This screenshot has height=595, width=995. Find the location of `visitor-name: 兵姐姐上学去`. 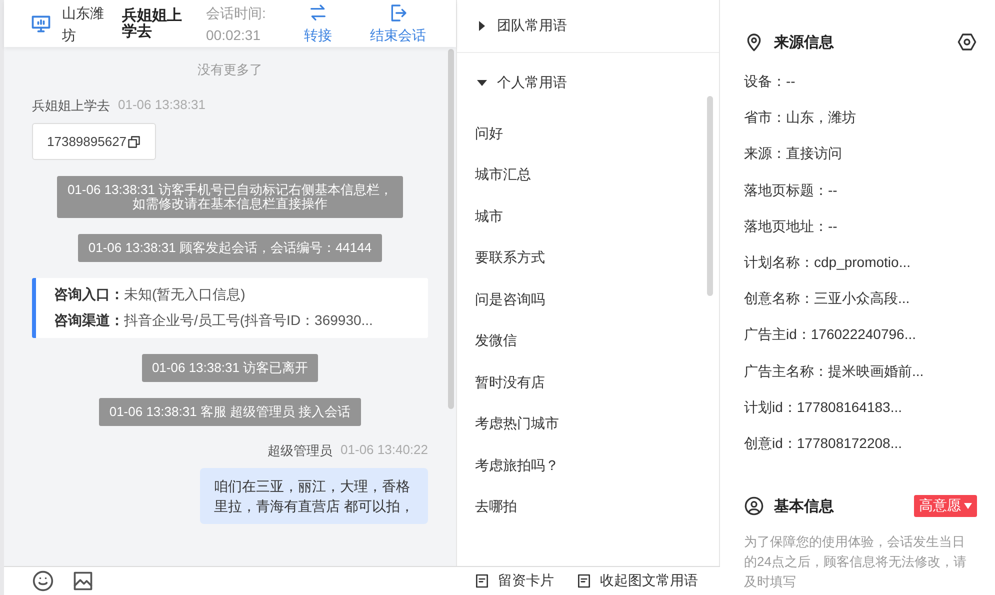

visitor-name: 兵姐姐上学去 is located at coordinates (152, 24).